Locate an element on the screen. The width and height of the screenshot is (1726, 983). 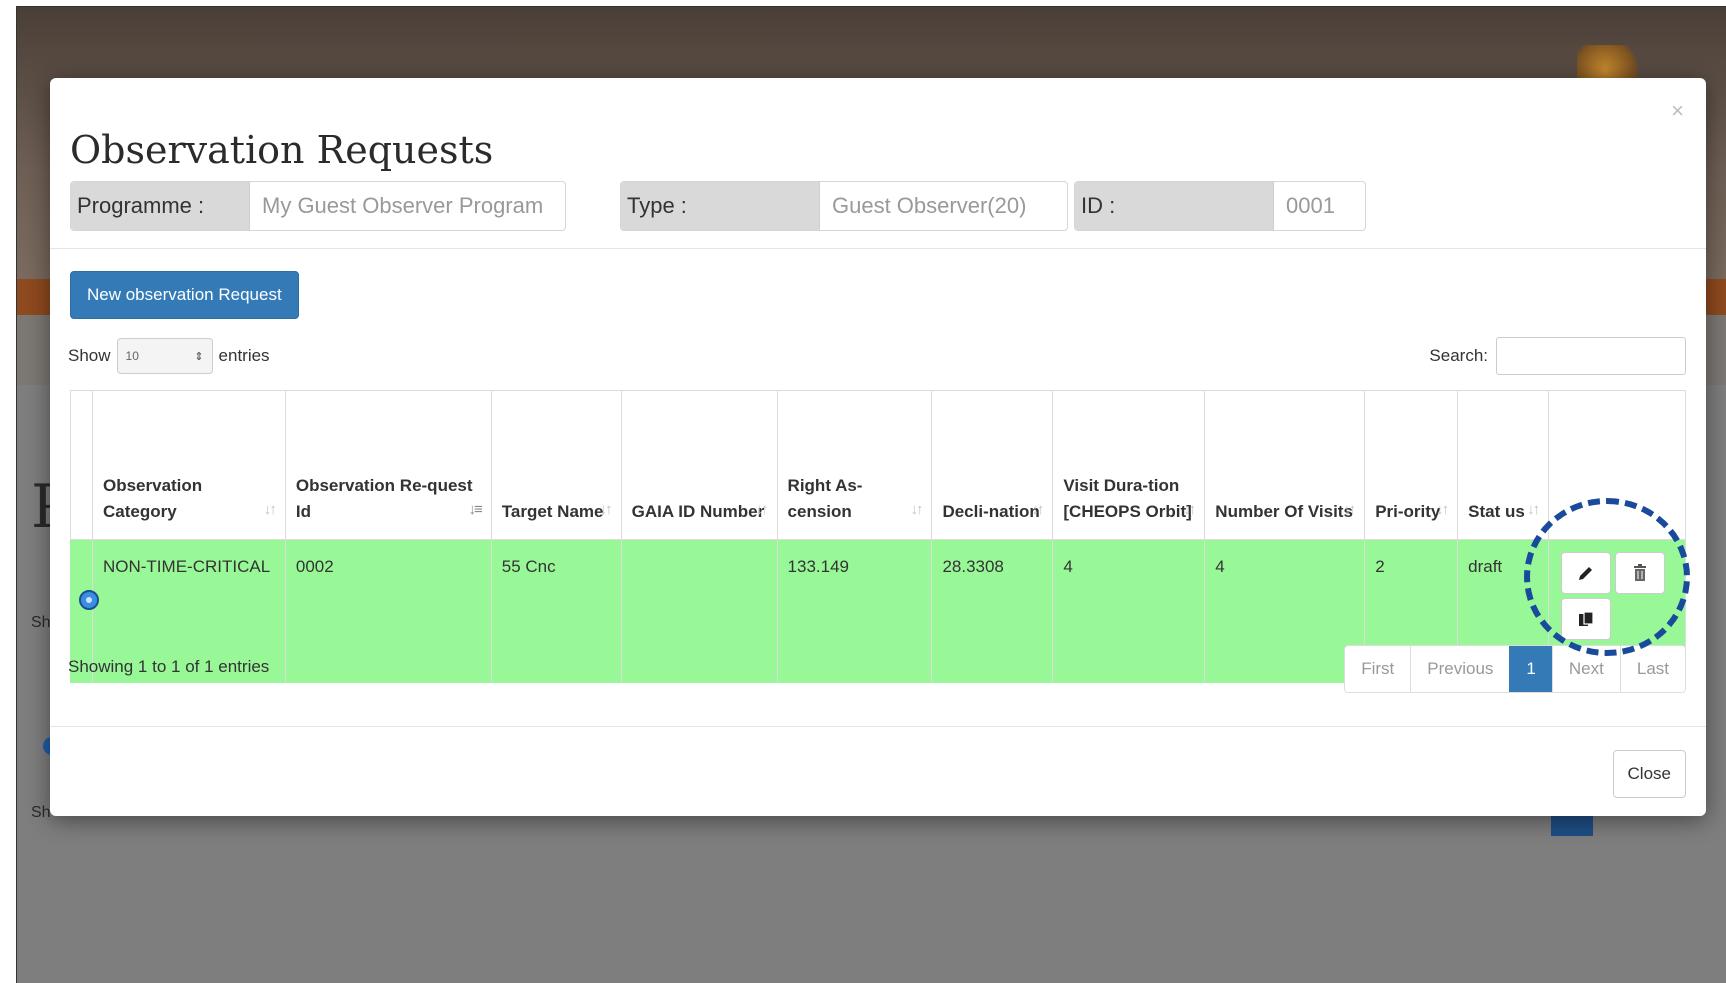
column-header-number-of-visits: Number Of Visits ↓↑ is located at coordinates (1285, 465).